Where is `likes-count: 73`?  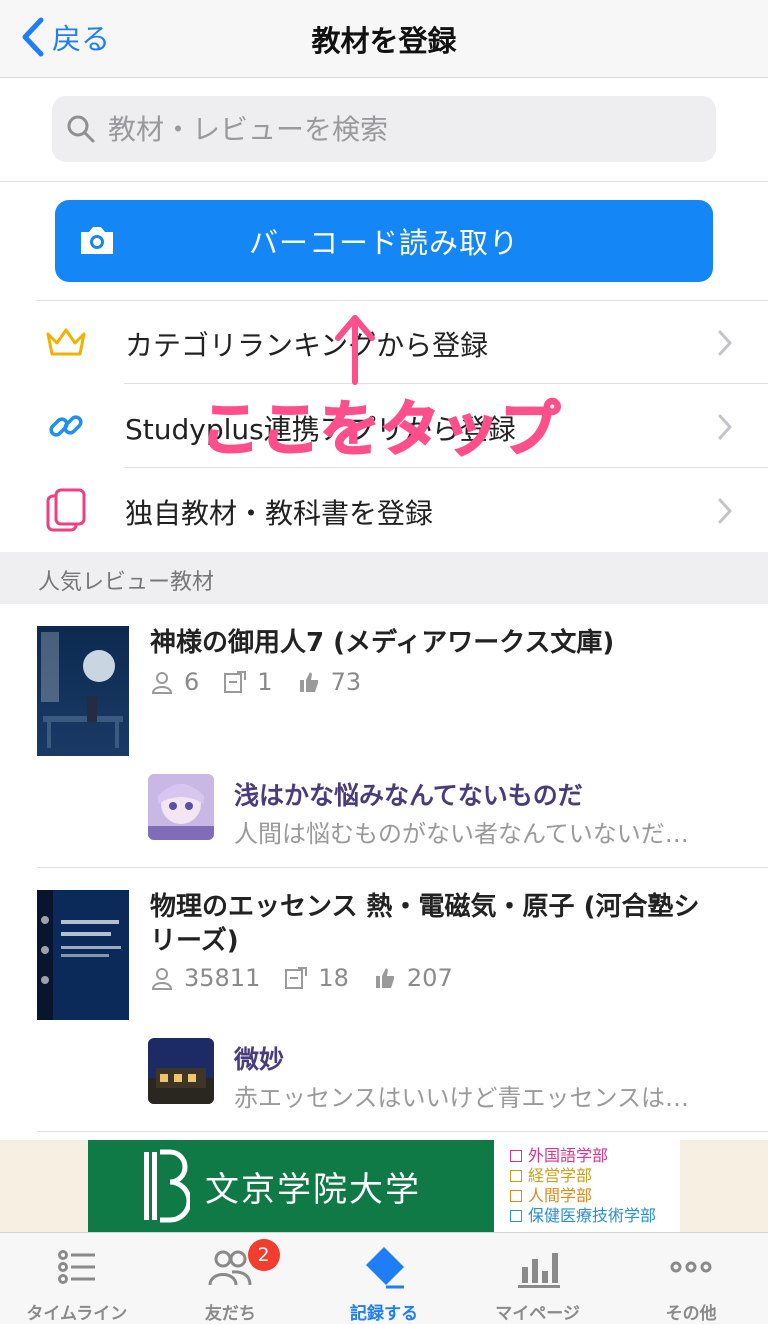 likes-count: 73 is located at coordinates (346, 682).